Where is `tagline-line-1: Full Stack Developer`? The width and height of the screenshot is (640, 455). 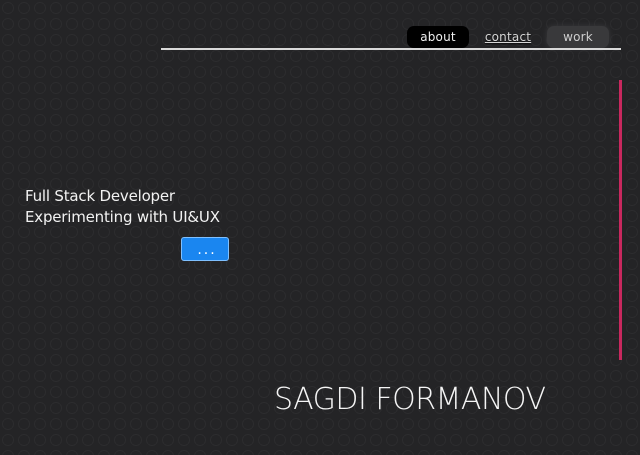 tagline-line-1: Full Stack Developer is located at coordinates (100, 196).